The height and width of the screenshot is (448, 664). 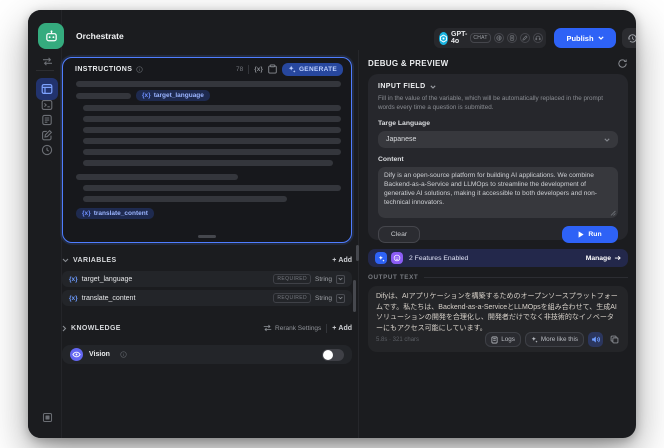 I want to click on publish-button: Publish, so click(x=585, y=38).